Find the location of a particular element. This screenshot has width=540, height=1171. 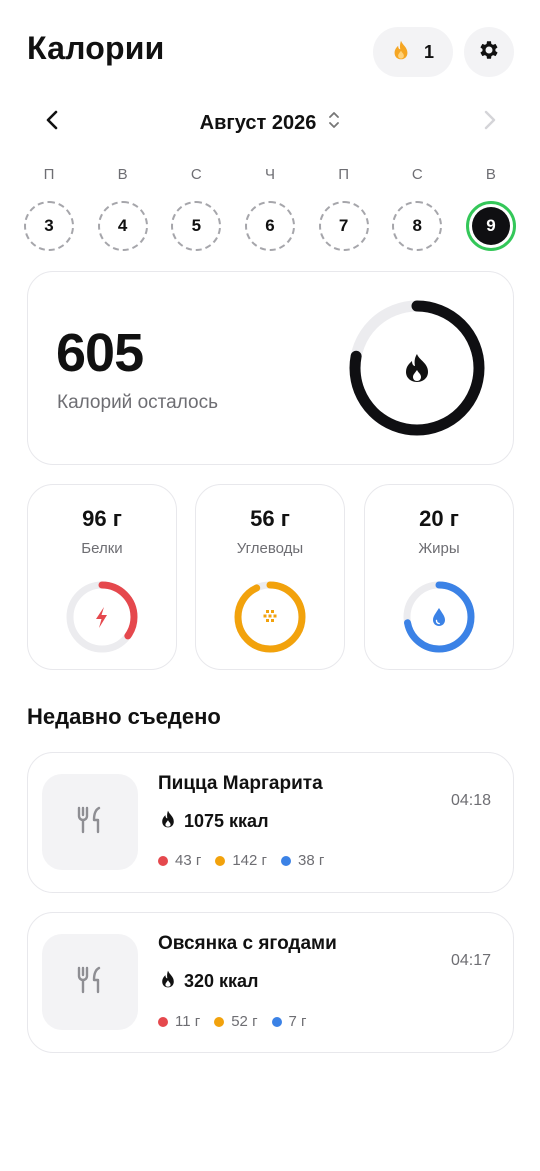

protein-amount-value: 11 г is located at coordinates (188, 1021).